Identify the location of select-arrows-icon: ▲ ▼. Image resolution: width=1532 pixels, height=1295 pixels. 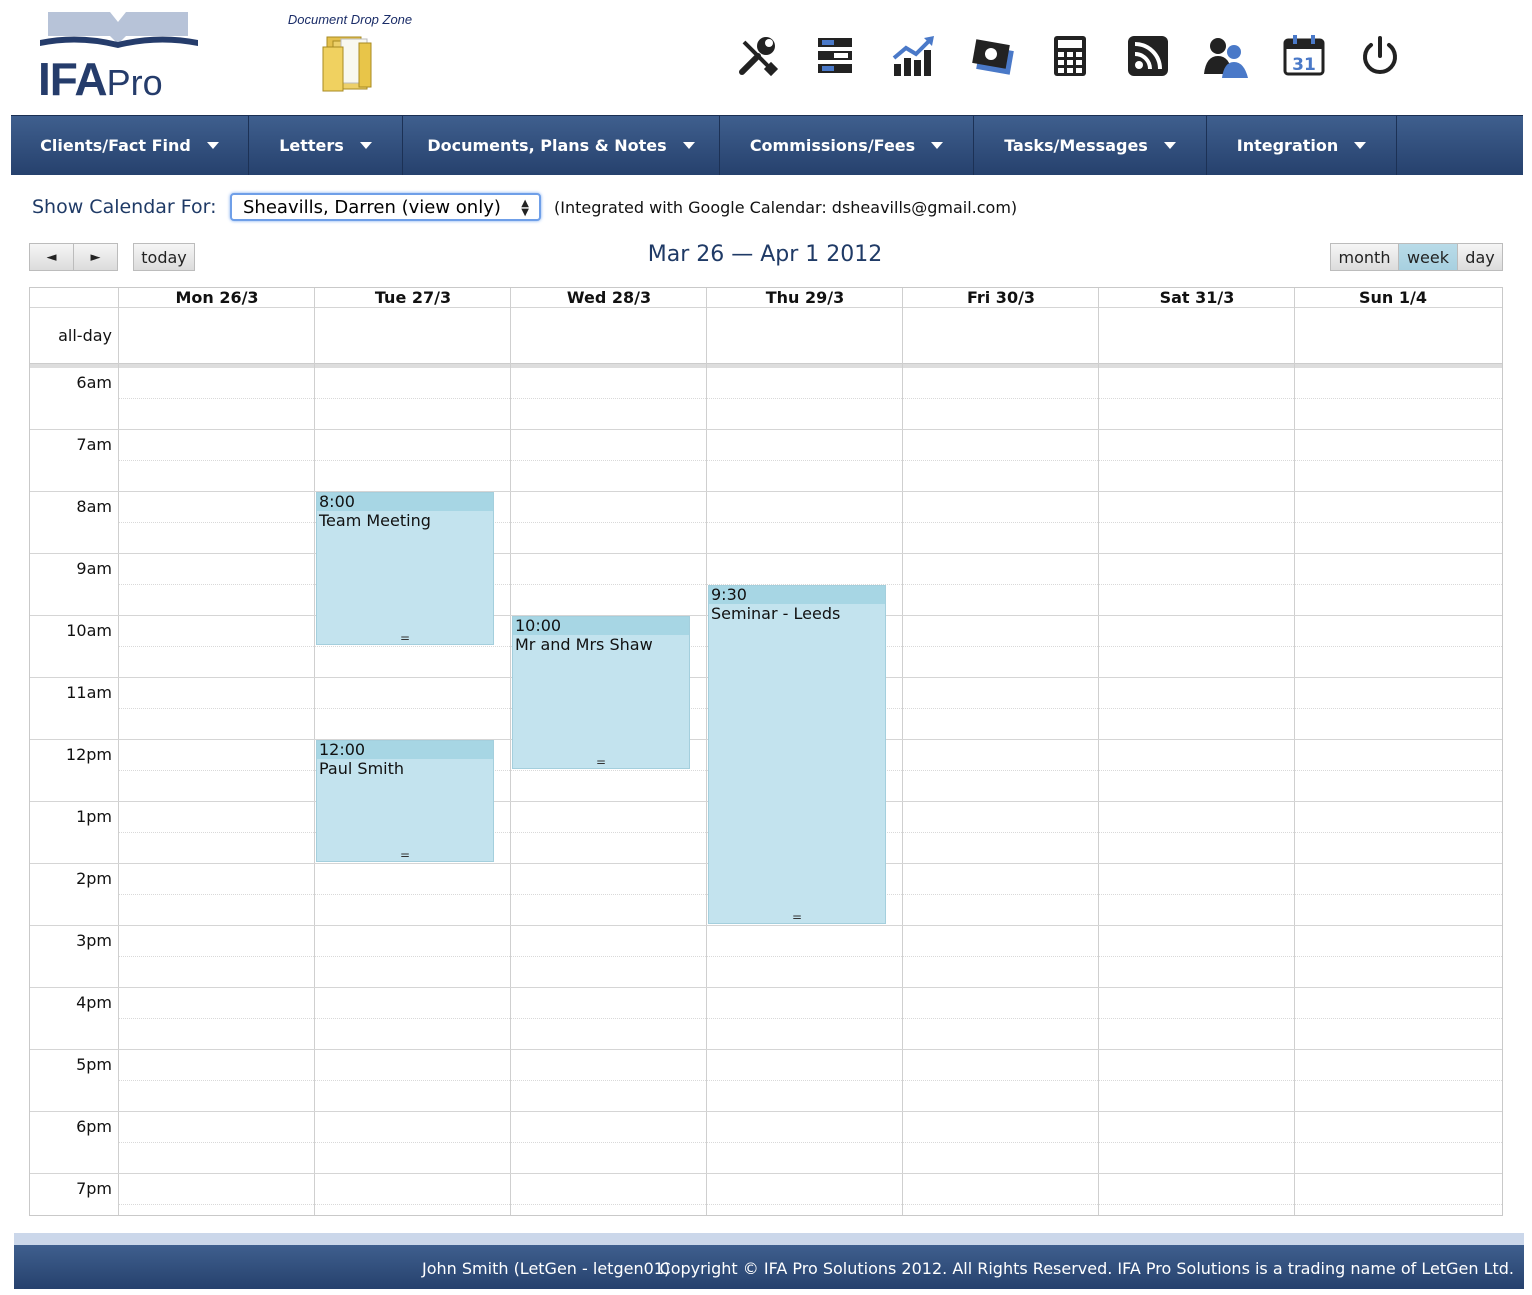
(525, 208).